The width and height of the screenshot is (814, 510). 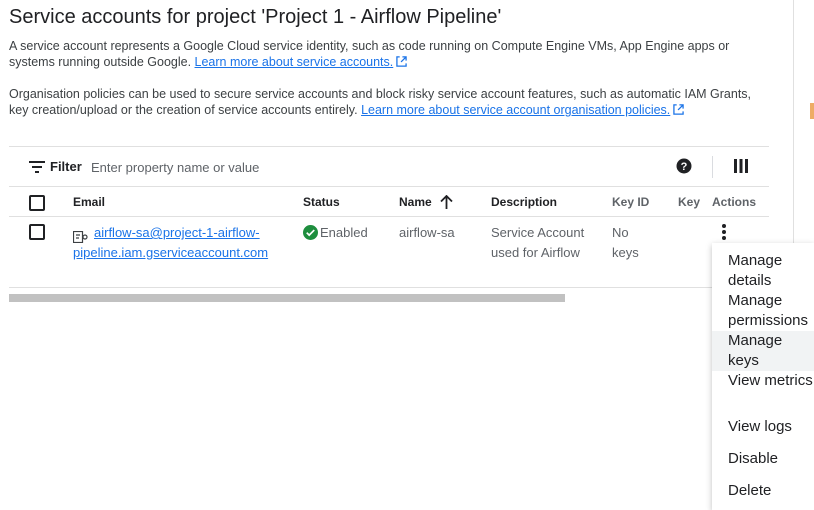 I want to click on column-header-key-id: Key ID, so click(x=630, y=202).